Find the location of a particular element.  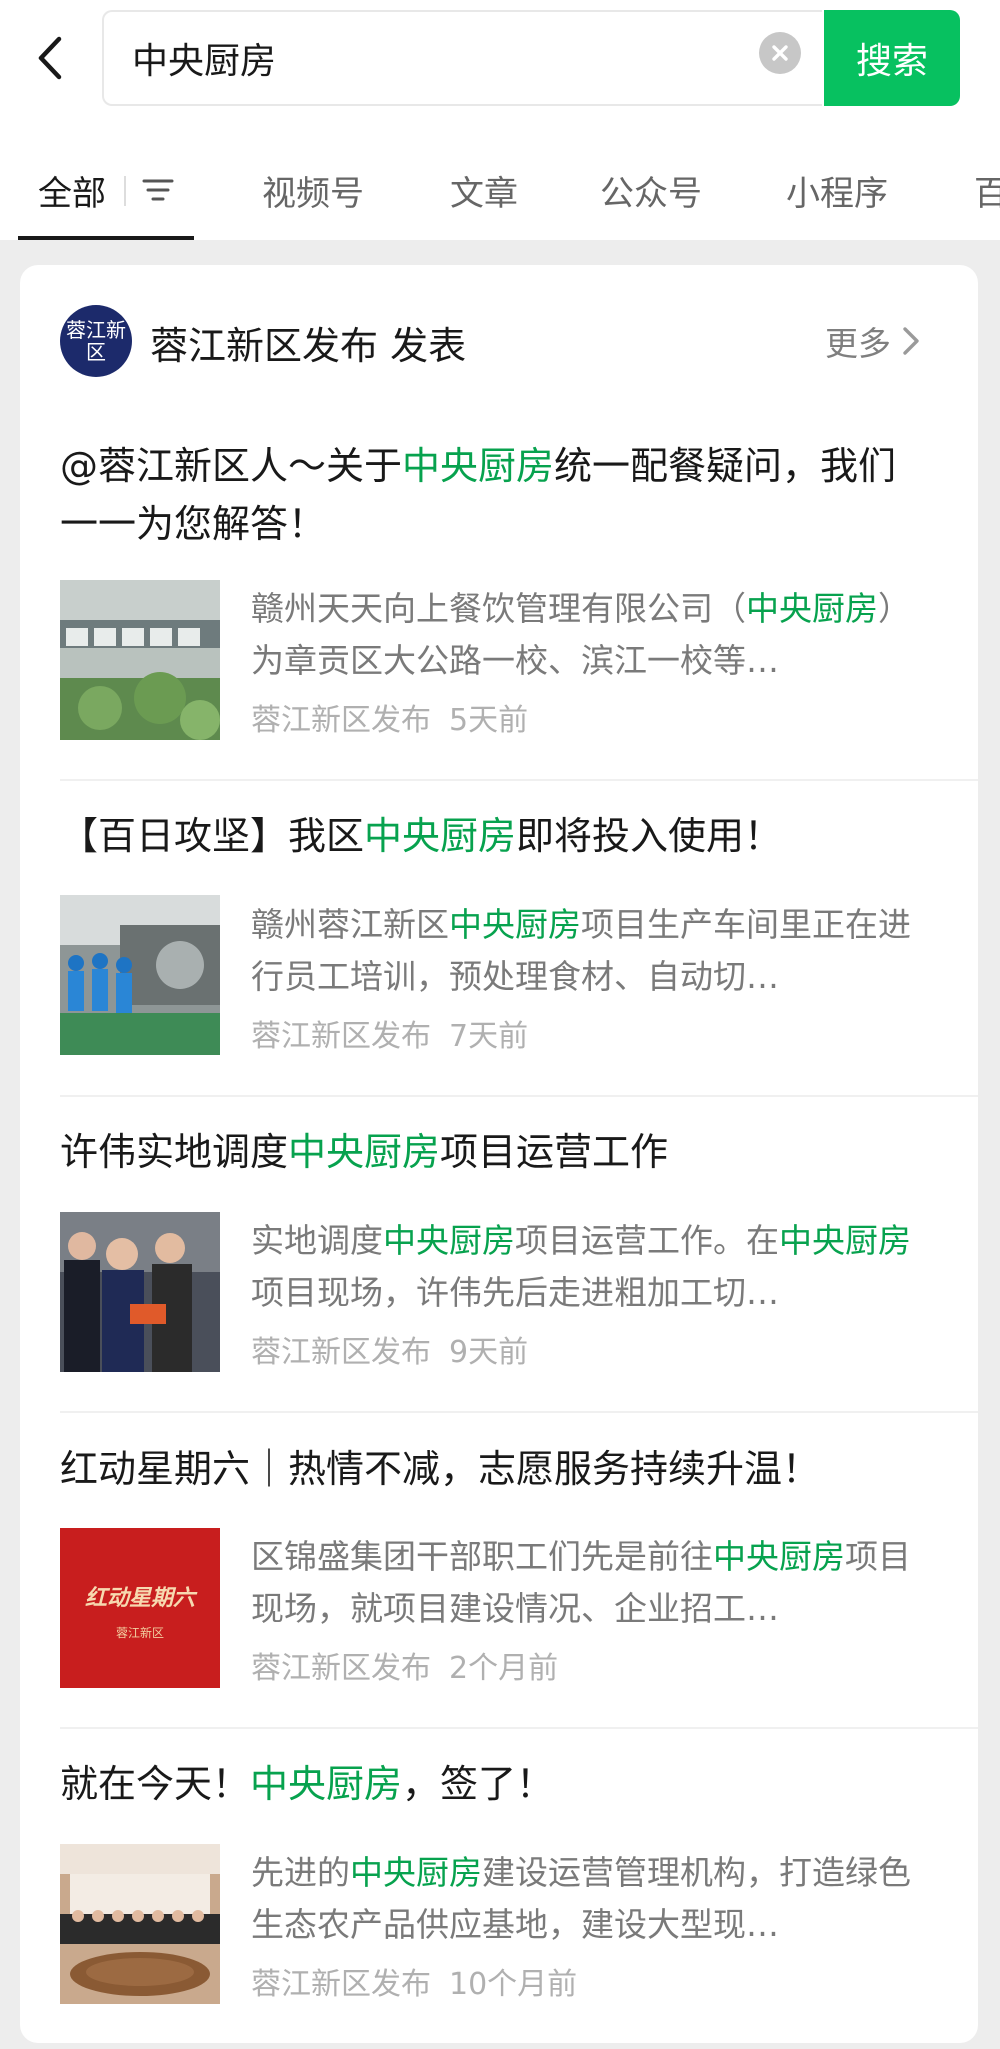

article-meta: 蓉江新区发布 2个月前 is located at coordinates (404, 1665).